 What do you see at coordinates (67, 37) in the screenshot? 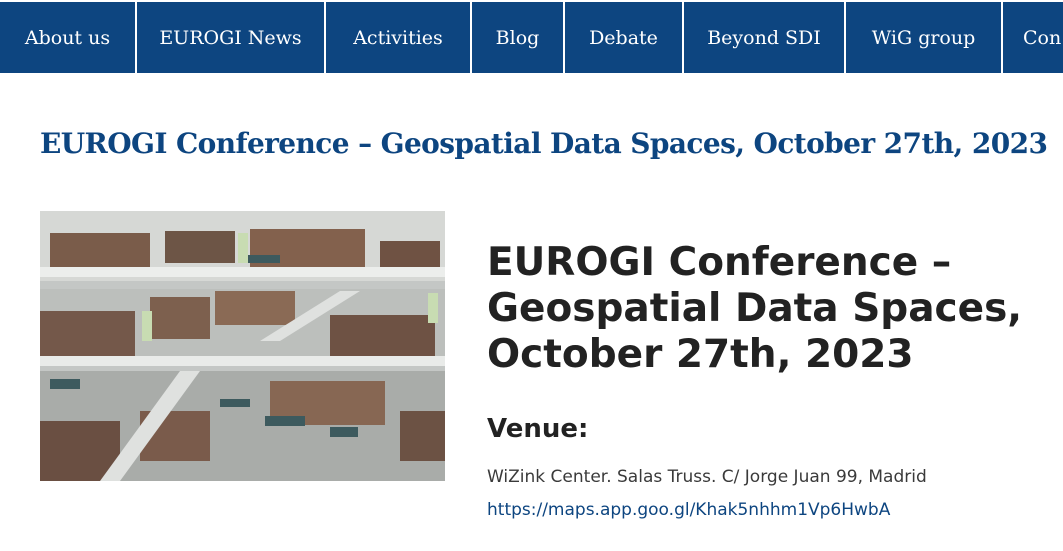
I see `nav-item-about-us: About us` at bounding box center [67, 37].